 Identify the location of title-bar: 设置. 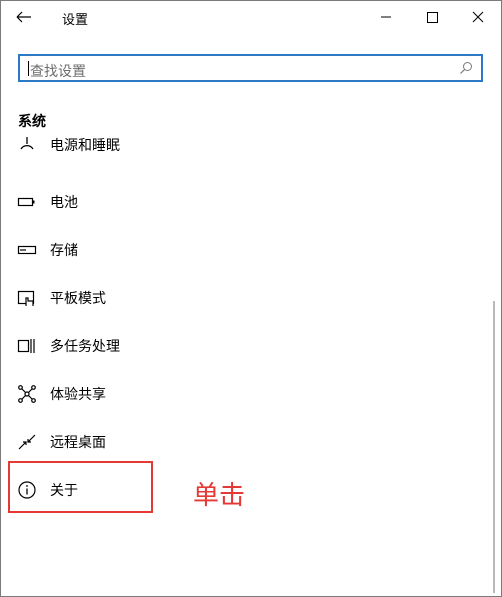
(251, 17).